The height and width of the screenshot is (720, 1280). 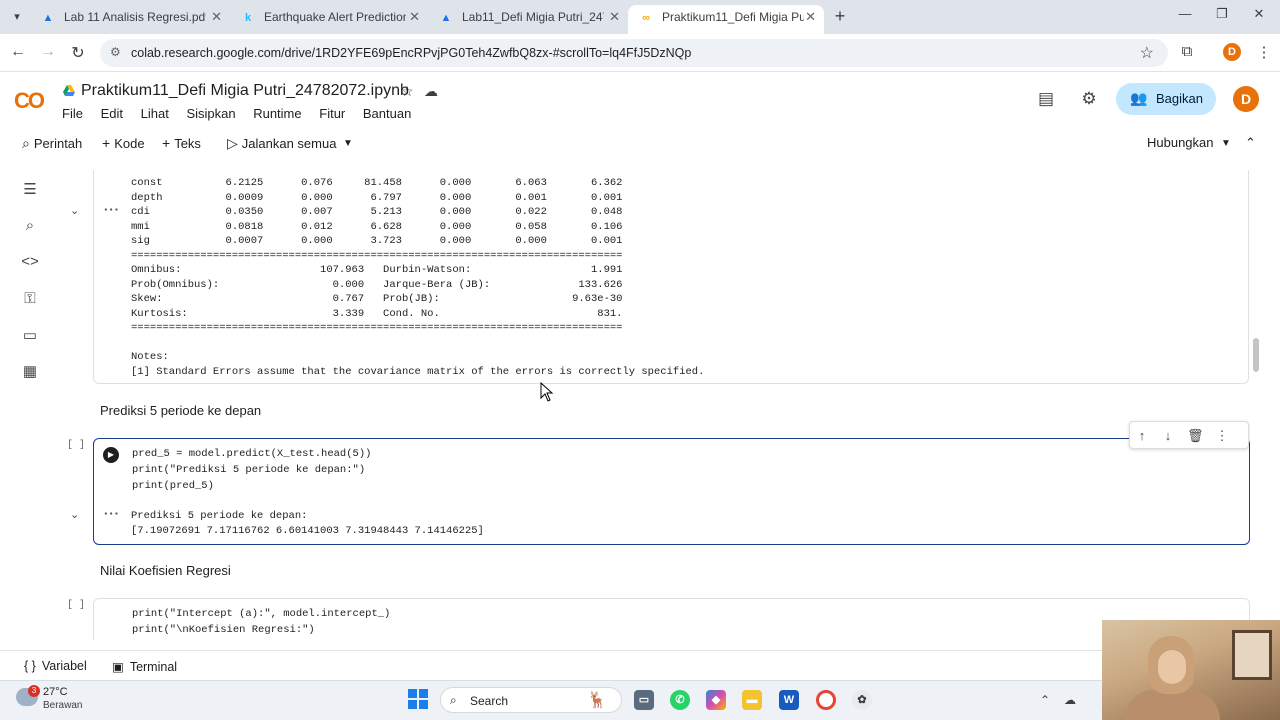 I want to click on copilot-icon: ◆, so click(x=716, y=700).